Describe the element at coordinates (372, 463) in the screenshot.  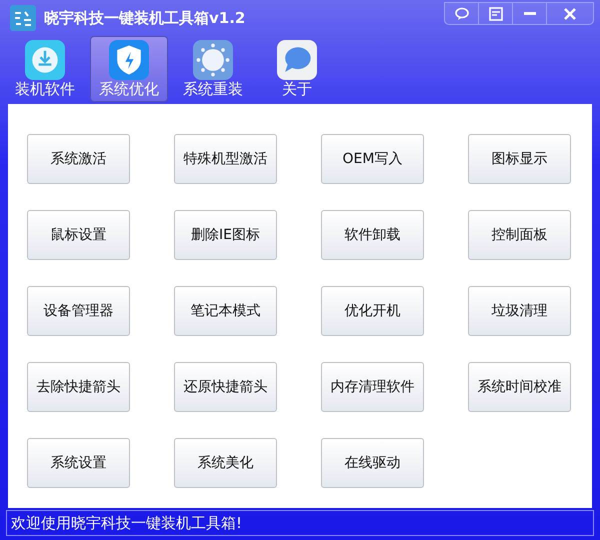
I see `tool-button: 在线驱动` at that location.